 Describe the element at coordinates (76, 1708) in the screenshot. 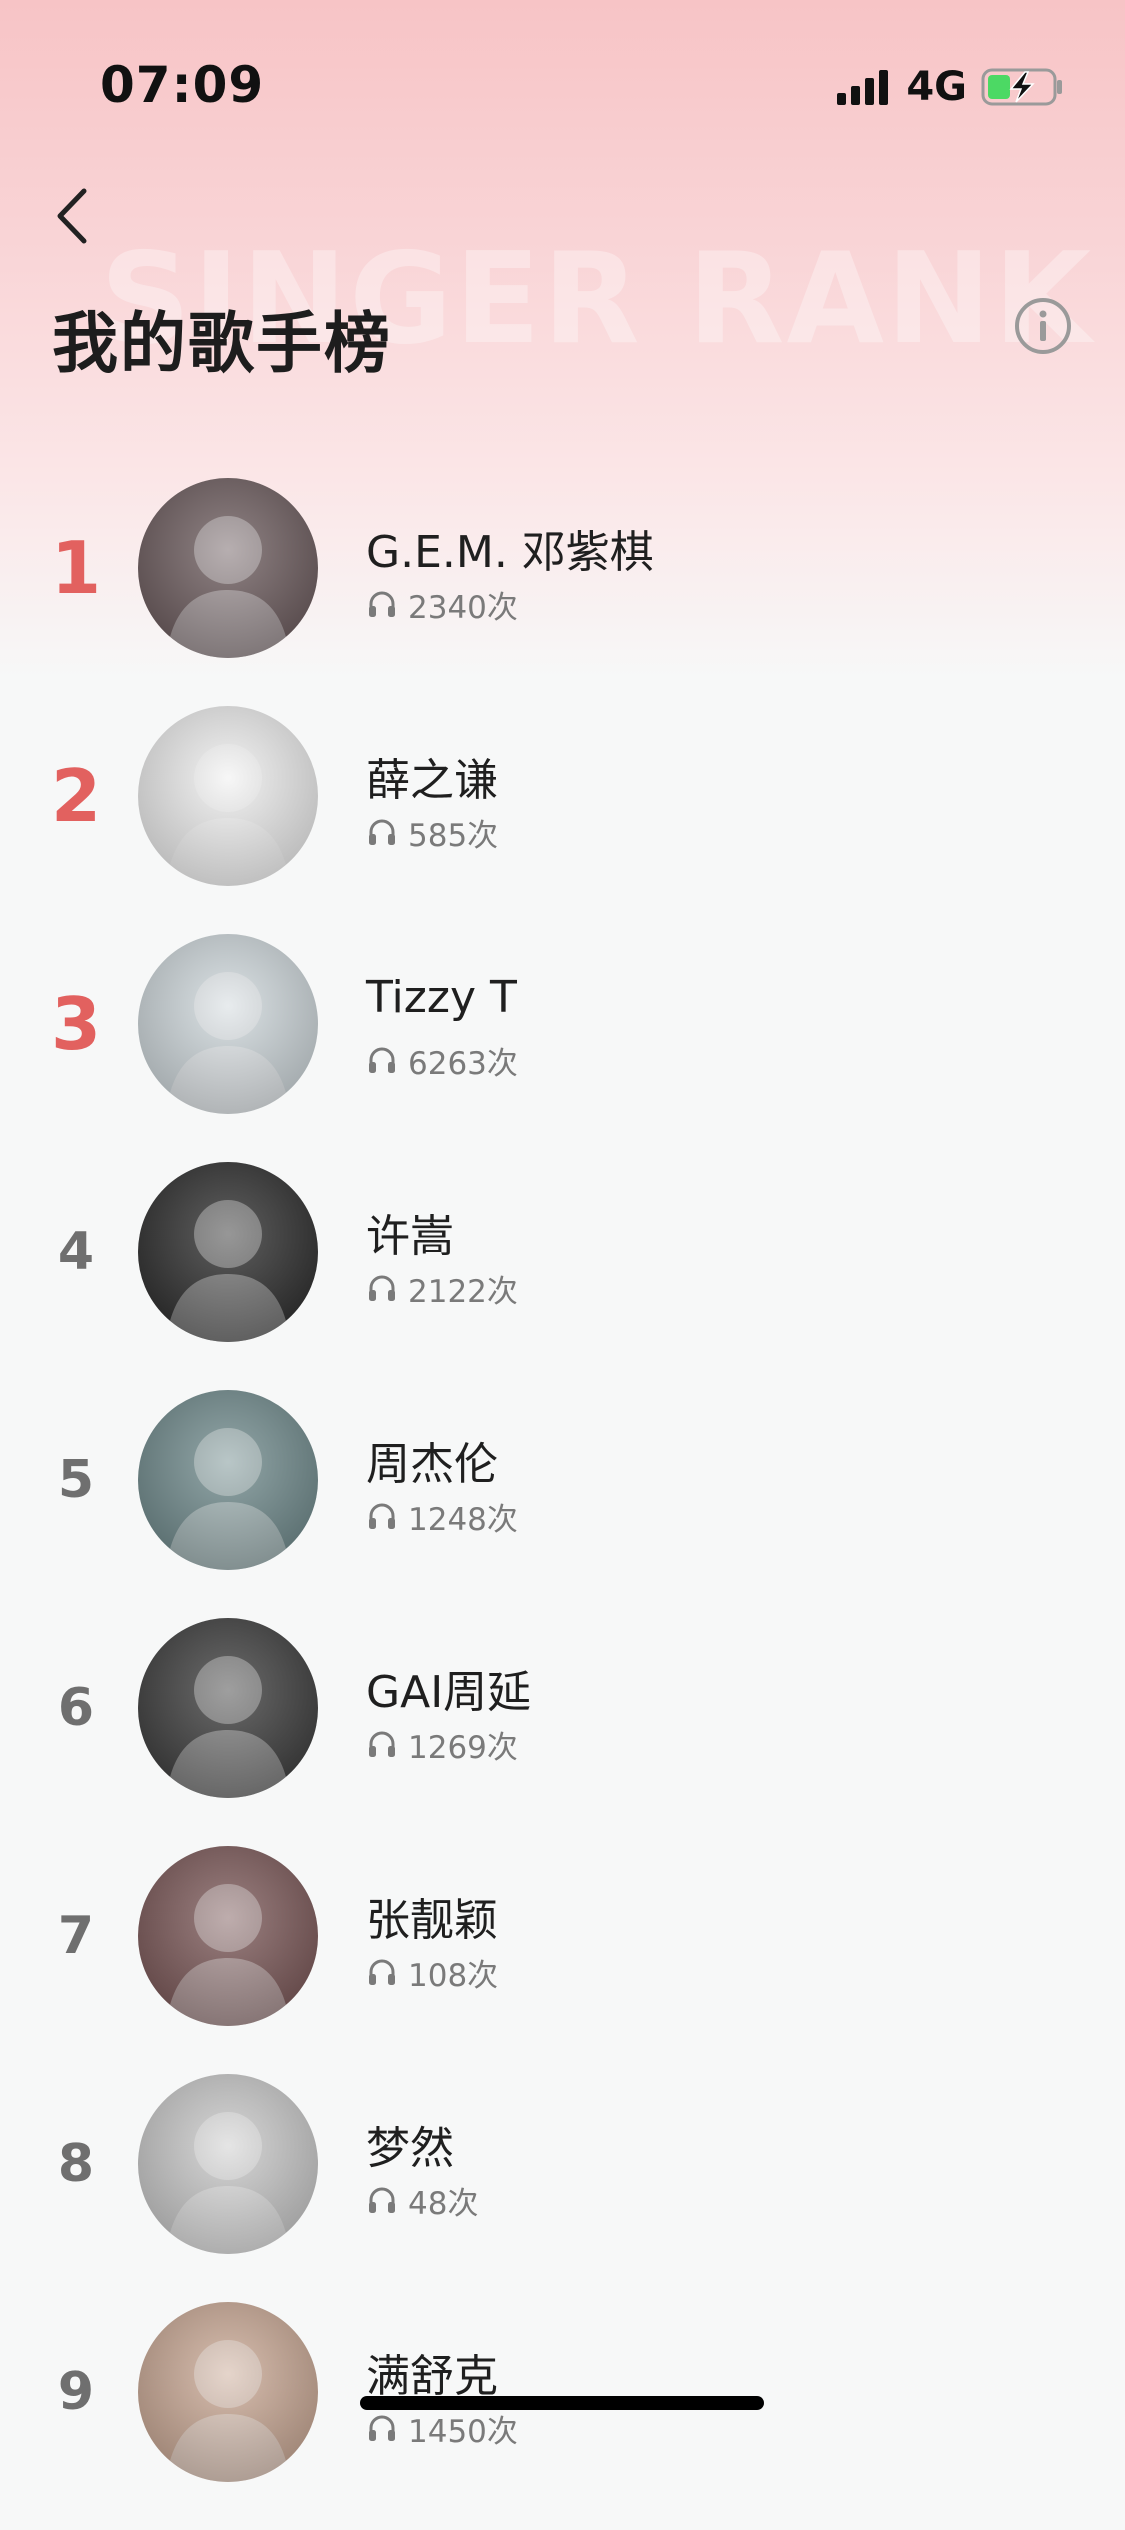

I see `rank-number: 6` at that location.